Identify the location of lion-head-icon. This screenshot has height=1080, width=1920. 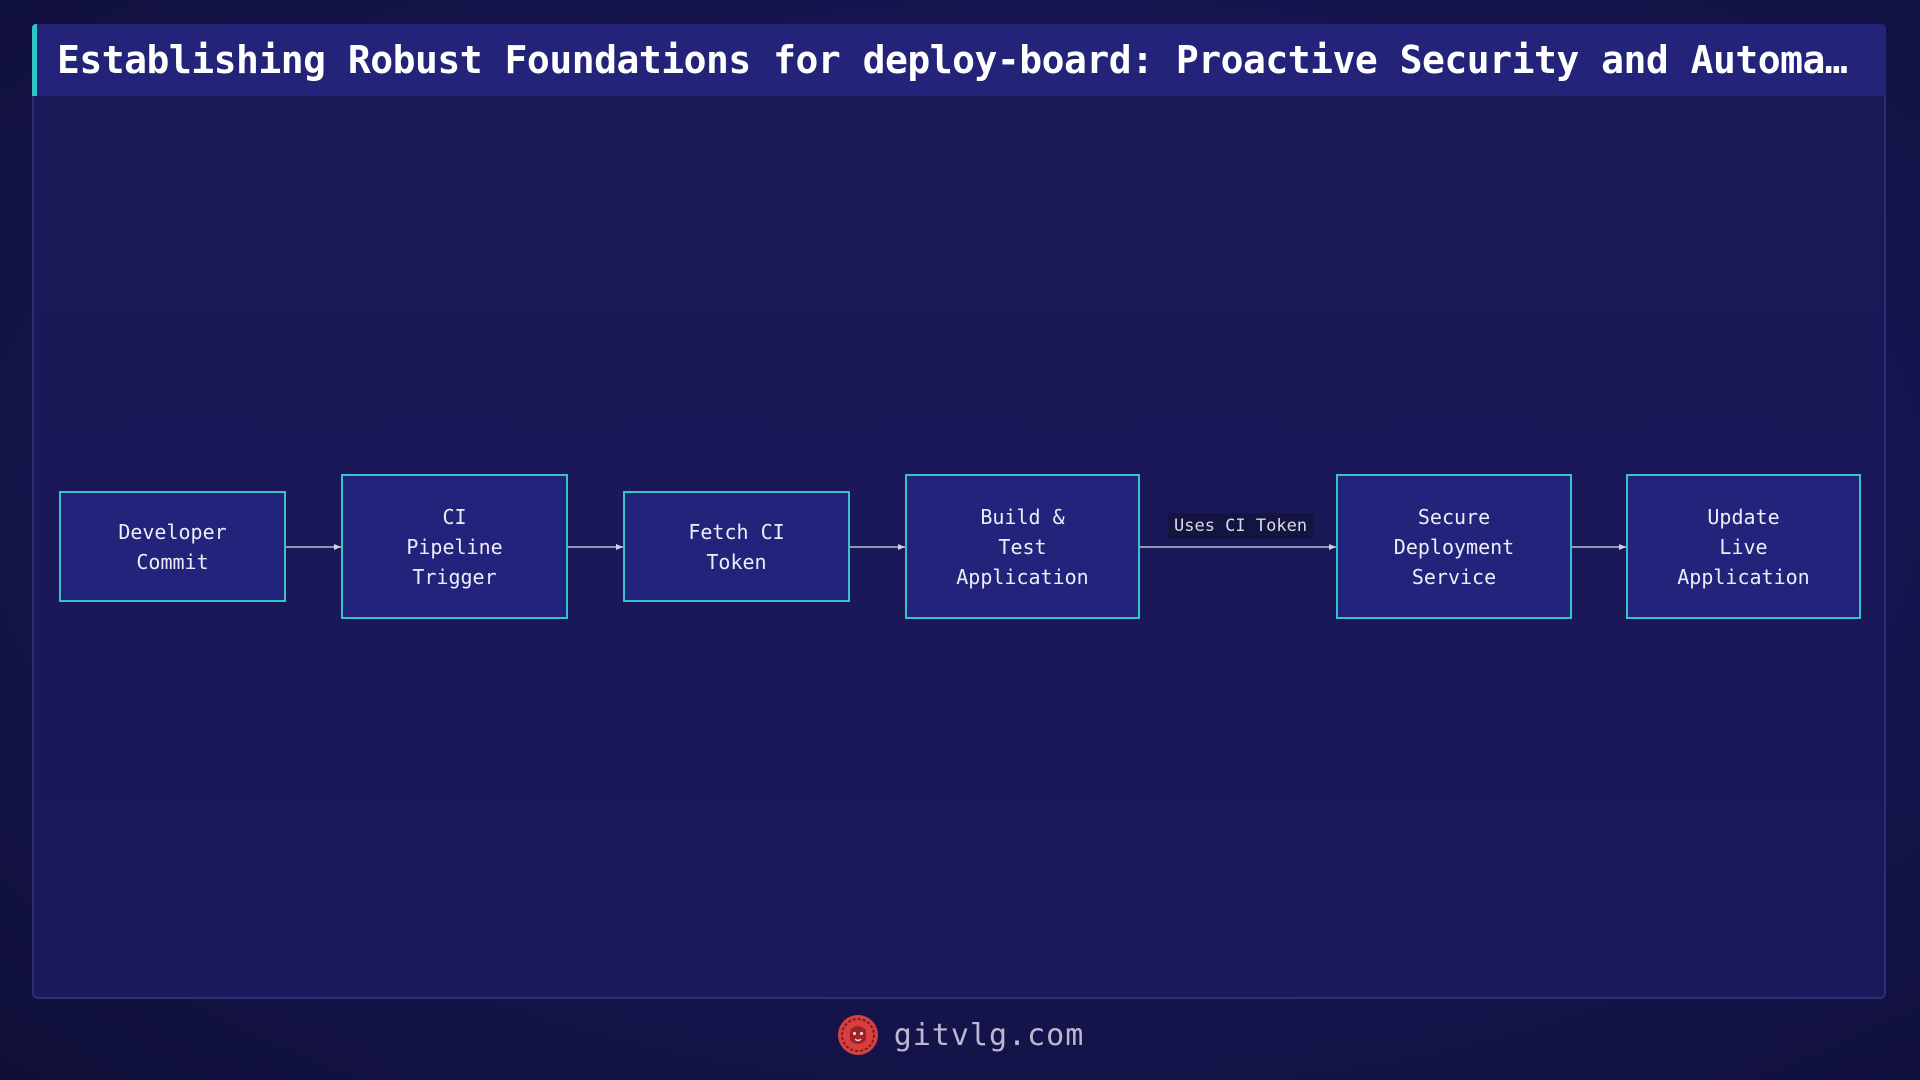
(857, 1035).